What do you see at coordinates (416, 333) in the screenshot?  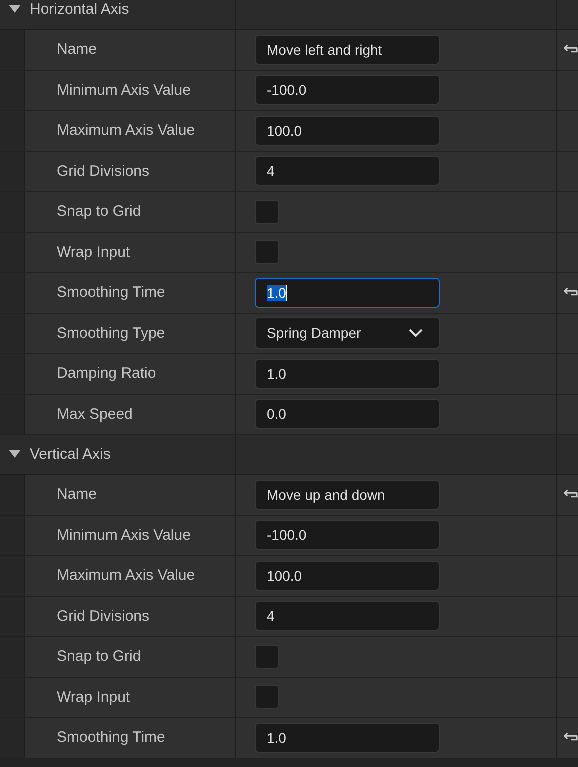 I see `chevron-down-icon` at bounding box center [416, 333].